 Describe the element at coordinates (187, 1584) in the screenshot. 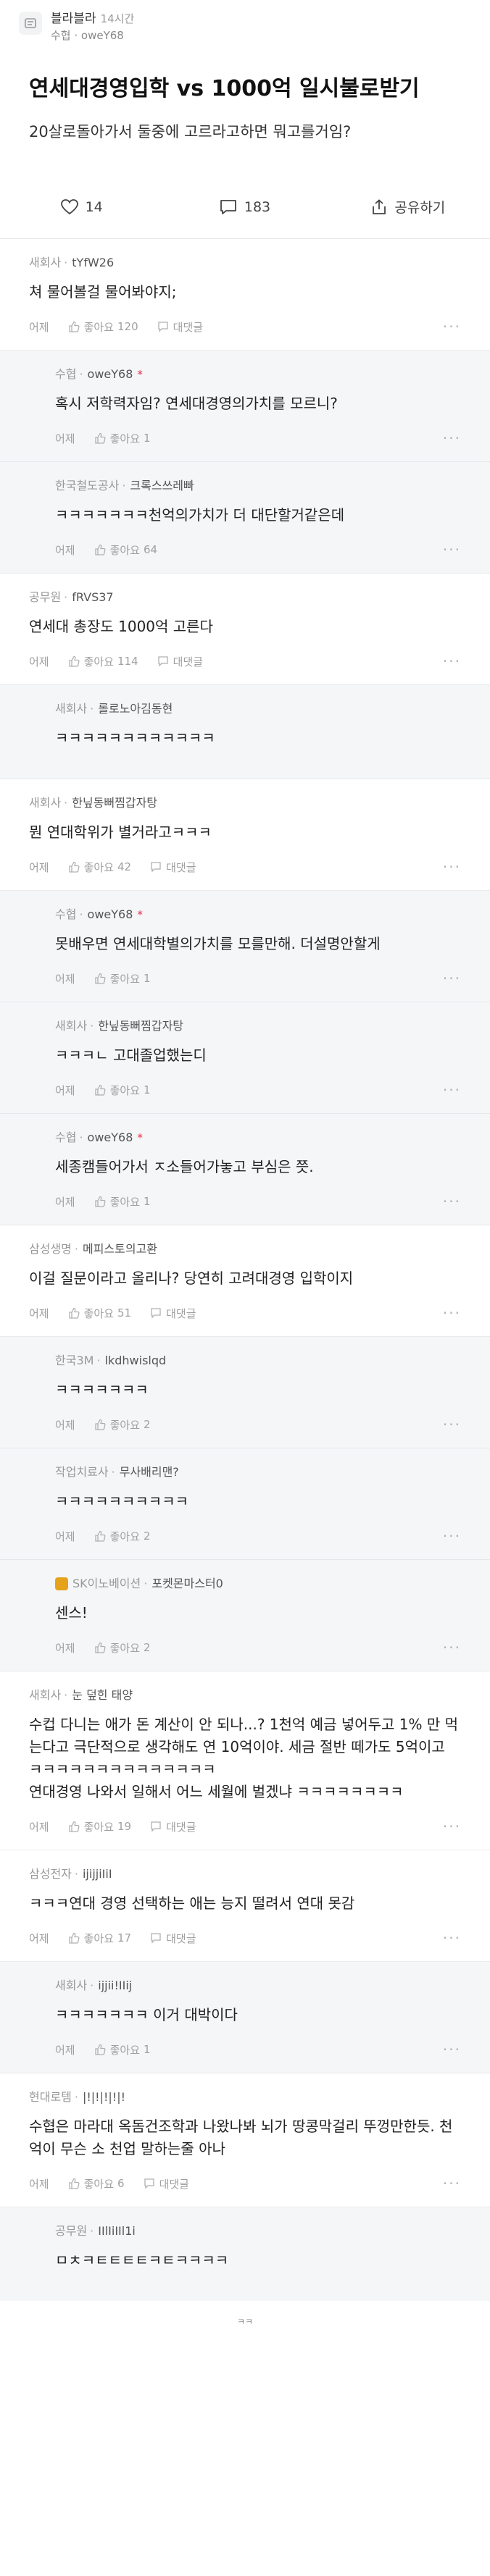

I see `comment-nickname: 포켓몬마스터0` at that location.